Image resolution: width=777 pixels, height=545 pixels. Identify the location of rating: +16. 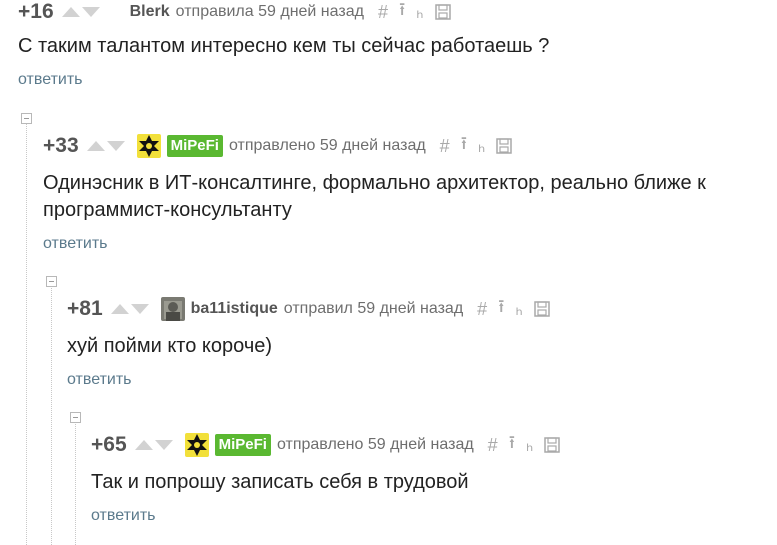
(36, 11).